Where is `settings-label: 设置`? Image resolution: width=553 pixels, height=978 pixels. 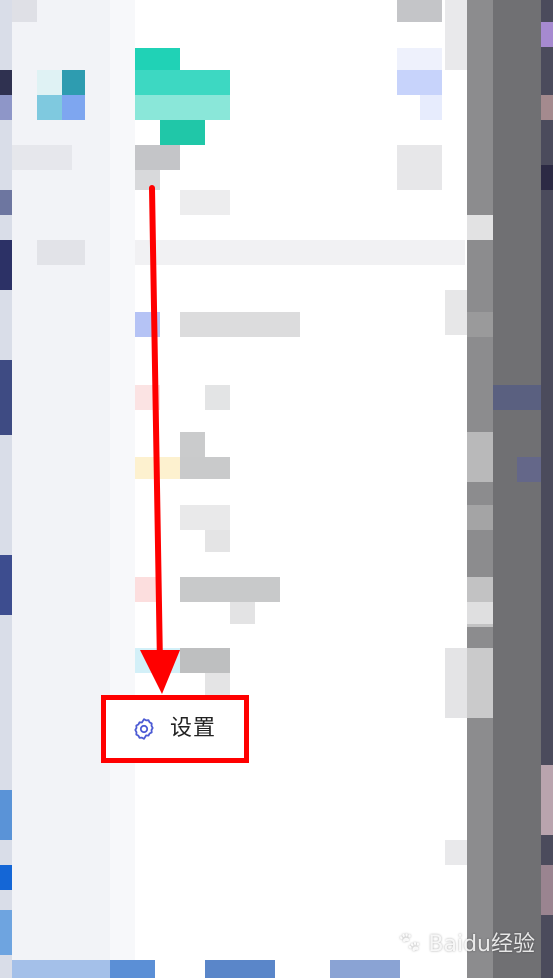 settings-label: 设置 is located at coordinates (192, 728).